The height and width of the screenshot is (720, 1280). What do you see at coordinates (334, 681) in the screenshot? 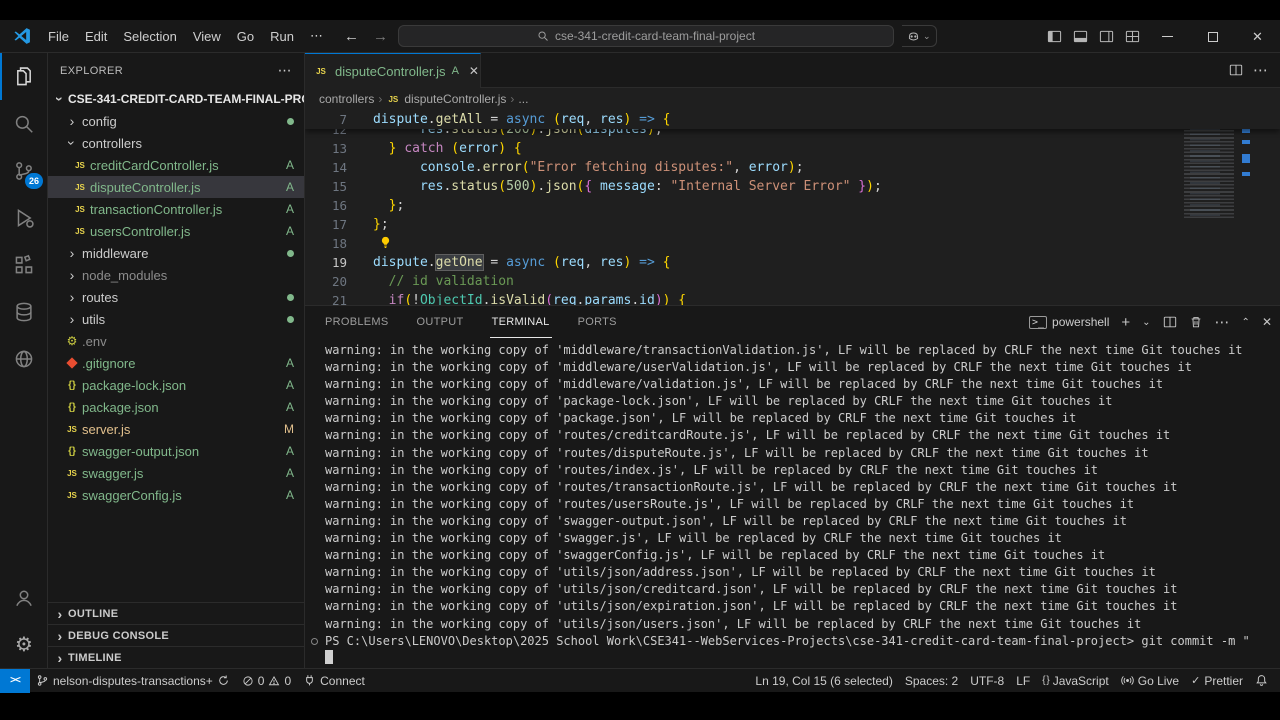
I see `connect-item: Connect` at bounding box center [334, 681].